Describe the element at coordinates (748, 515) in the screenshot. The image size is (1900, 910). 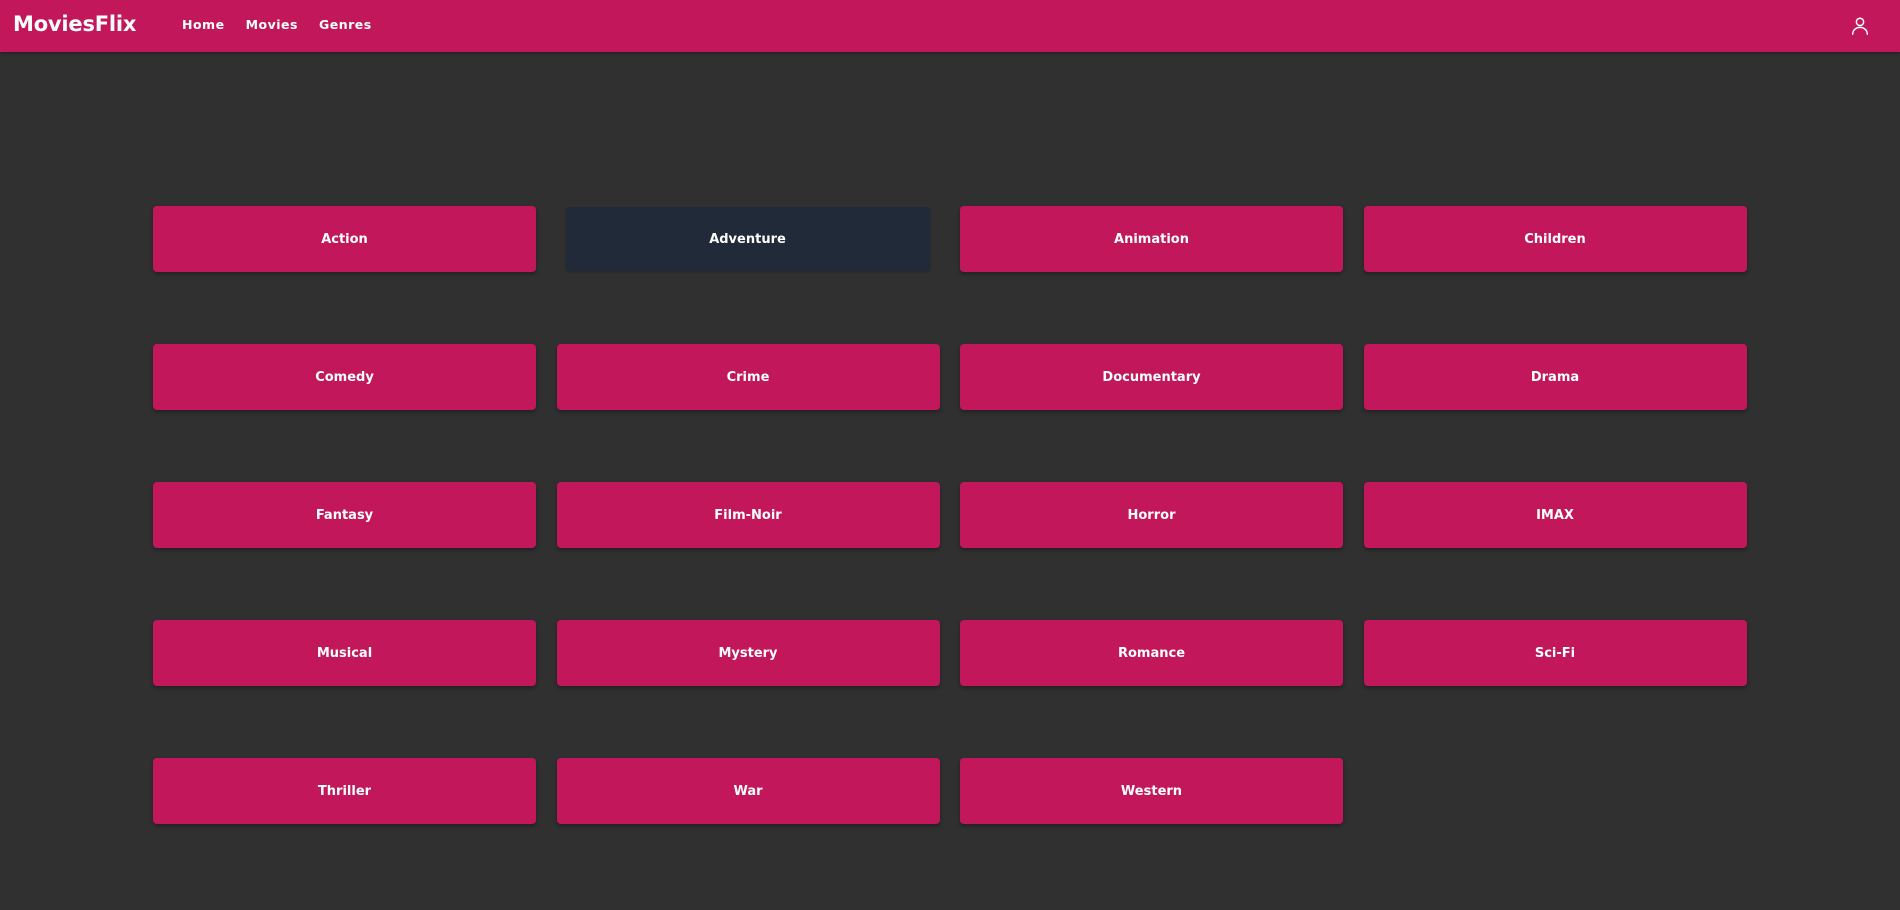
I see `genre-tile-film-noir: Film-Noir` at that location.